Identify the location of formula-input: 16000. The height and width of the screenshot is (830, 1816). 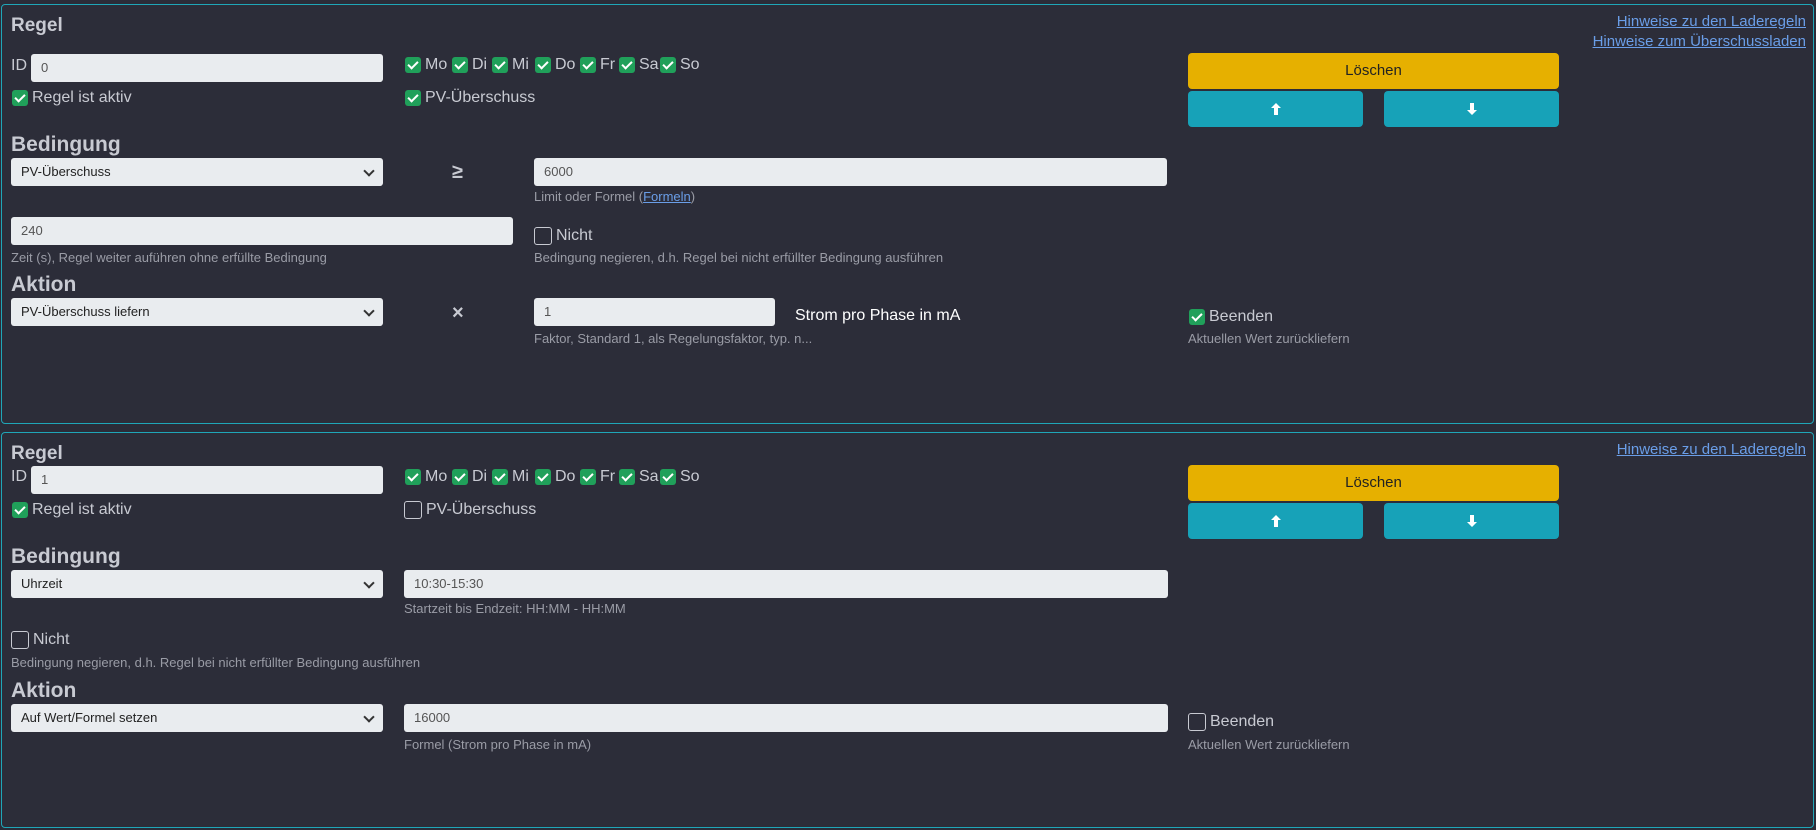
(786, 718).